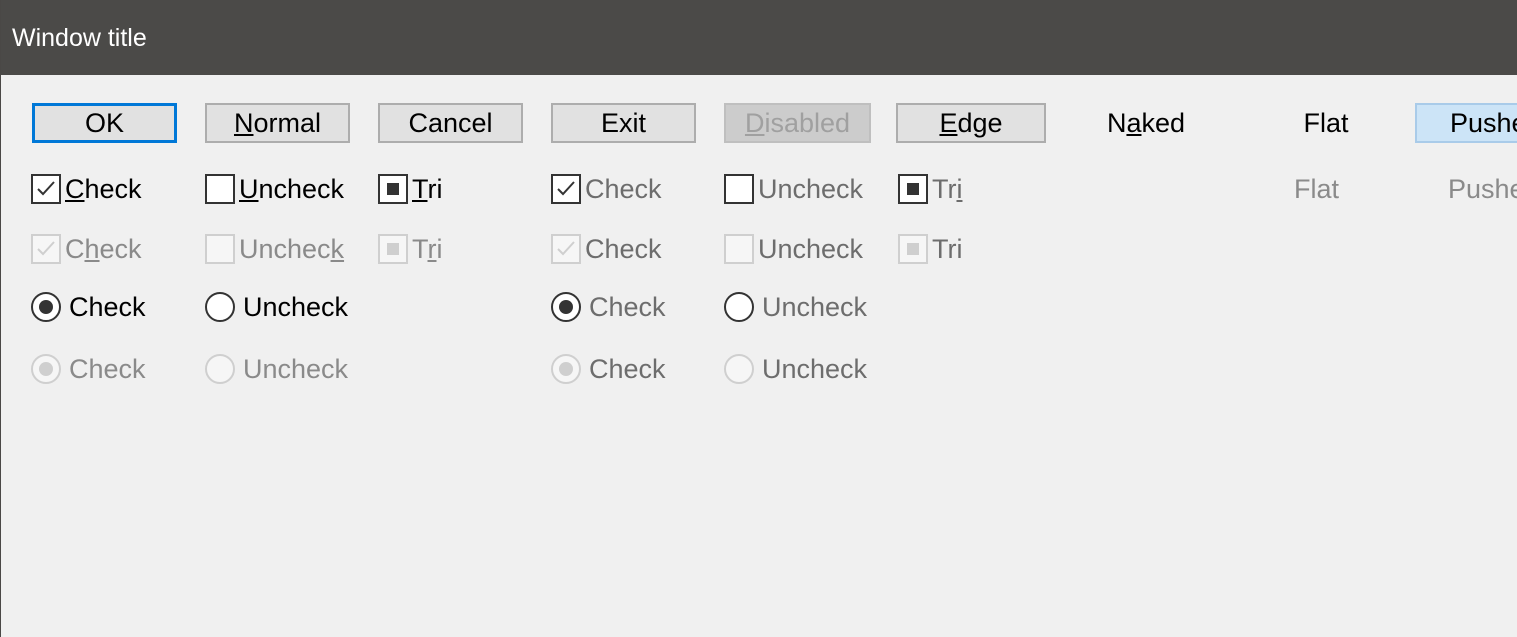 Image resolution: width=1517 pixels, height=637 pixels. What do you see at coordinates (930, 189) in the screenshot?
I see `checkbox-tri-flat: Tri` at bounding box center [930, 189].